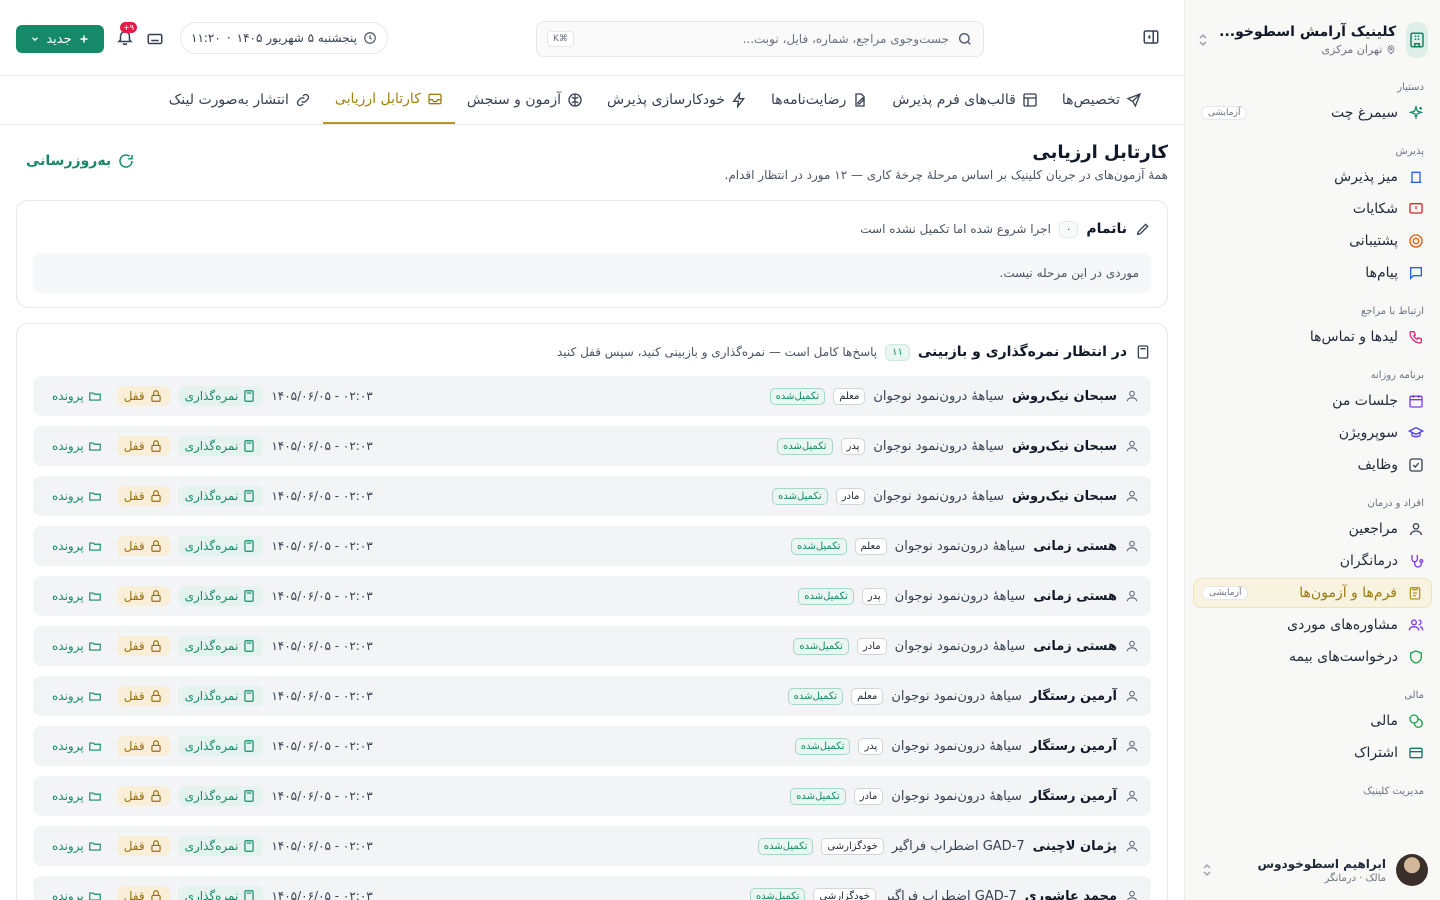  Describe the element at coordinates (1312, 113) in the screenshot. I see `sidebar-item-simorgh-chat: سیمرغ چت آزمایشی` at that location.